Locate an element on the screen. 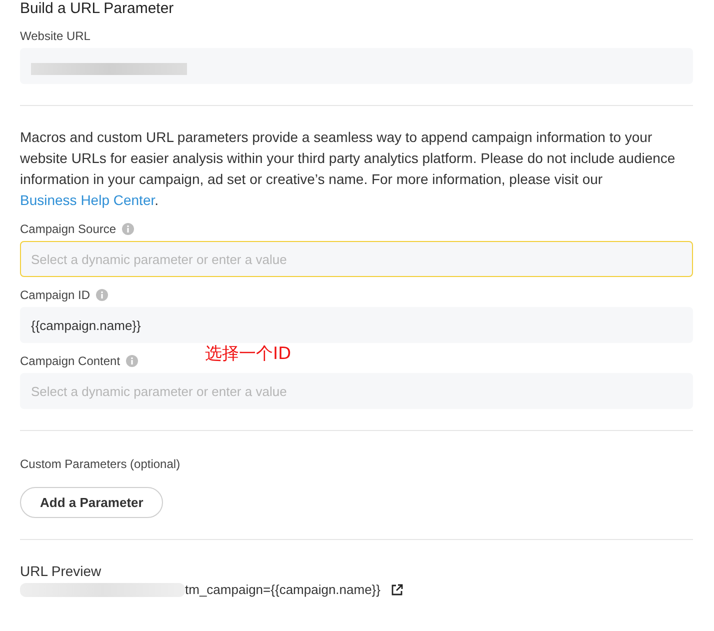 The image size is (714, 631). description-text: Macros and custom URL parameters provide a seamless way to append campaign information to your website URLs for easier analysis within your third party analytics platform. Please do not include audience information in your campaign, ad set or creative’s name. For more information, please visit our Business Help Center. is located at coordinates (348, 169).